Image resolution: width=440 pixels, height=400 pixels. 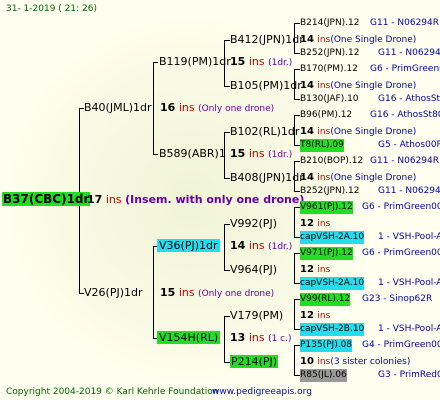 What do you see at coordinates (325, 299) in the screenshot?
I see `g4-queen-7: V99(RL).12` at bounding box center [325, 299].